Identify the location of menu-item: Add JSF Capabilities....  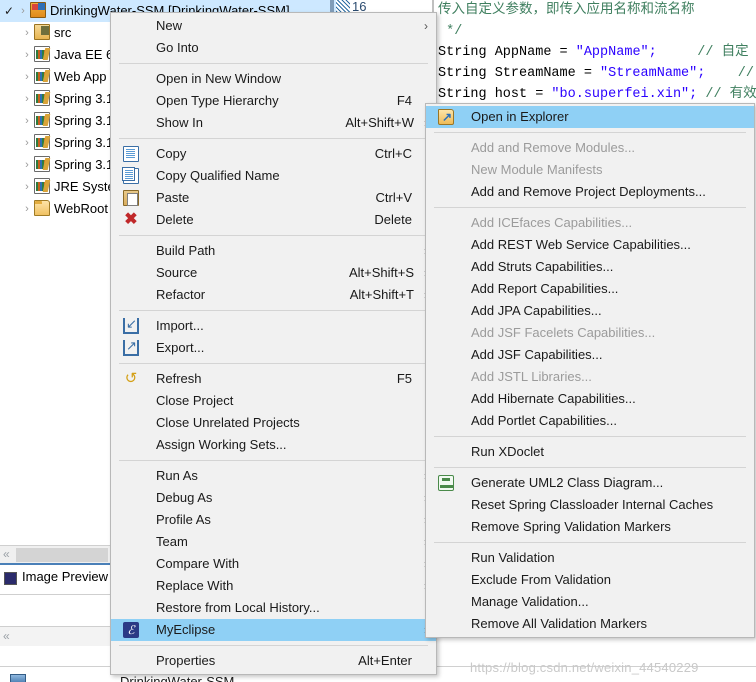
(590, 355).